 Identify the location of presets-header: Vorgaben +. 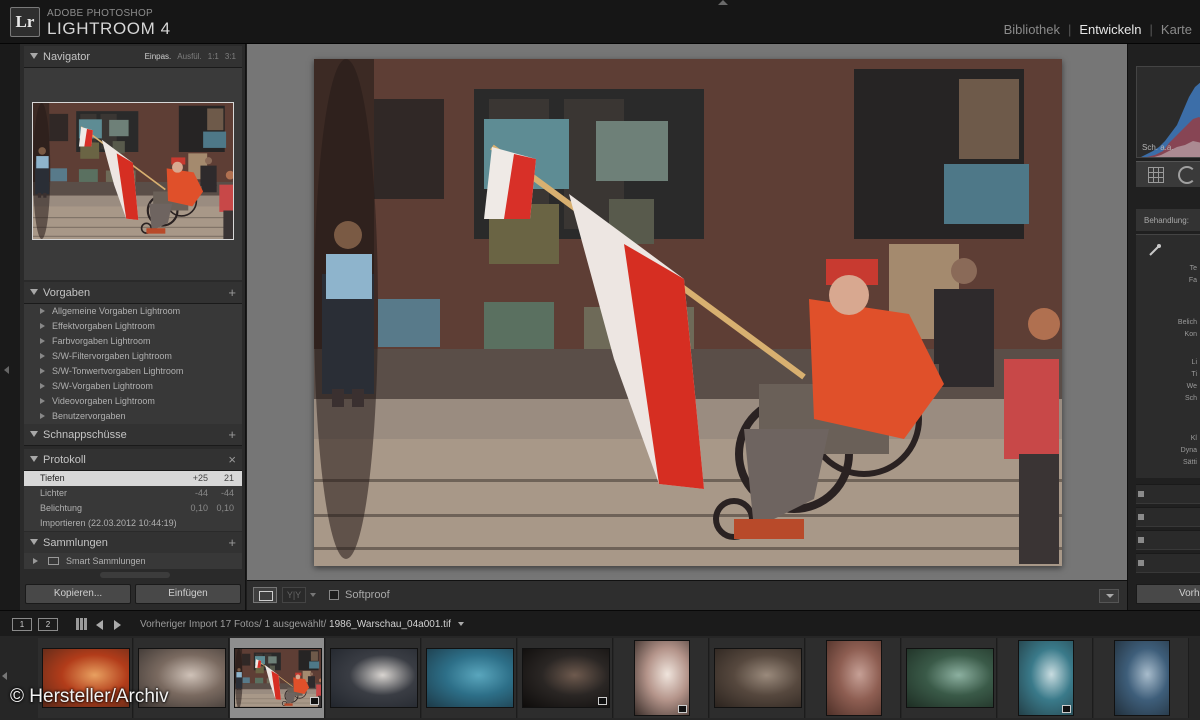
(133, 293).